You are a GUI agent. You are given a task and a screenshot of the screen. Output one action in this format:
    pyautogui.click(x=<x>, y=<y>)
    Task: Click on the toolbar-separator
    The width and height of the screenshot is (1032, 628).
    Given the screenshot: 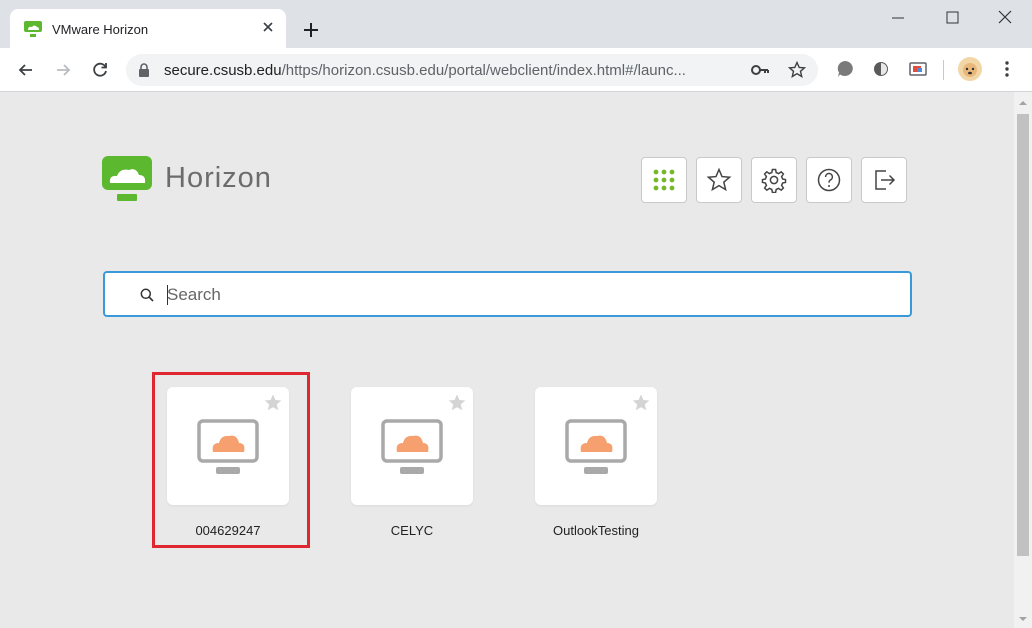 What is the action you would take?
    pyautogui.click(x=943, y=70)
    